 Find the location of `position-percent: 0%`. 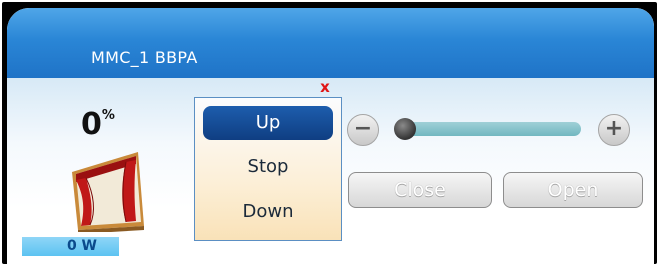

position-percent: 0% is located at coordinates (98, 124).